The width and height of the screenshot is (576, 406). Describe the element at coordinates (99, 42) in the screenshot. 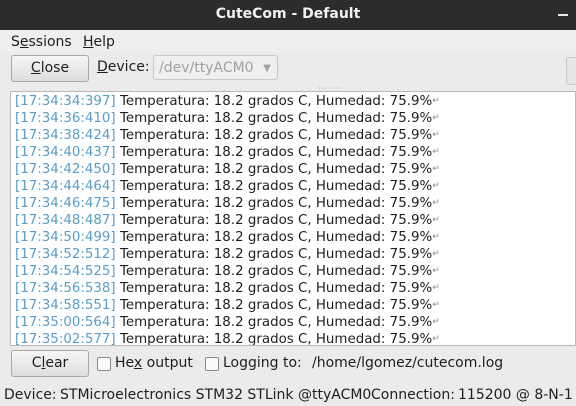

I see `menu-help: Help` at that location.